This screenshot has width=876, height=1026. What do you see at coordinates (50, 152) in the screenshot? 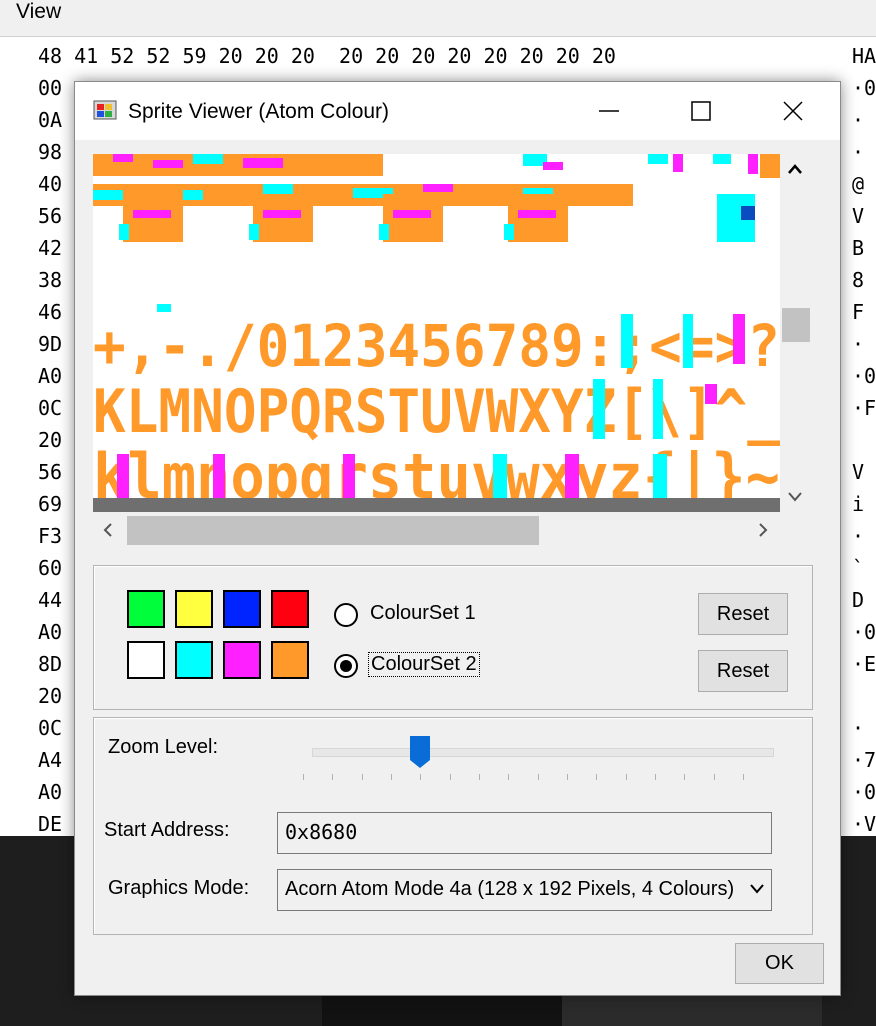
I see `hex-row-bytes: 98` at bounding box center [50, 152].